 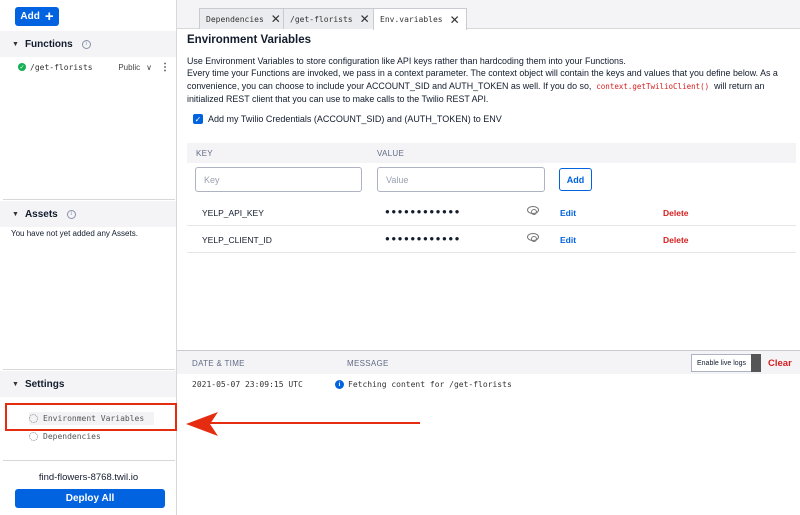 What do you see at coordinates (61, 67) in the screenshot?
I see `function-name: /get-florists` at bounding box center [61, 67].